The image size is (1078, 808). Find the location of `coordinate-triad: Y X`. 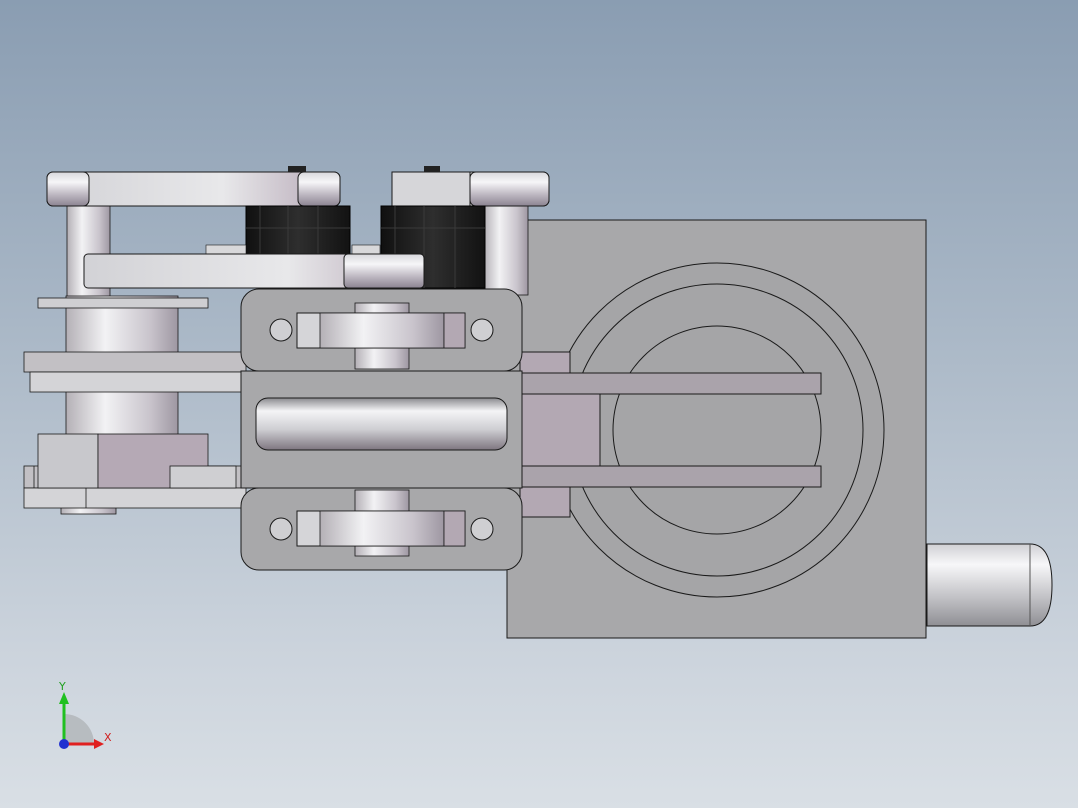

coordinate-triad: Y X is located at coordinates (85, 714).